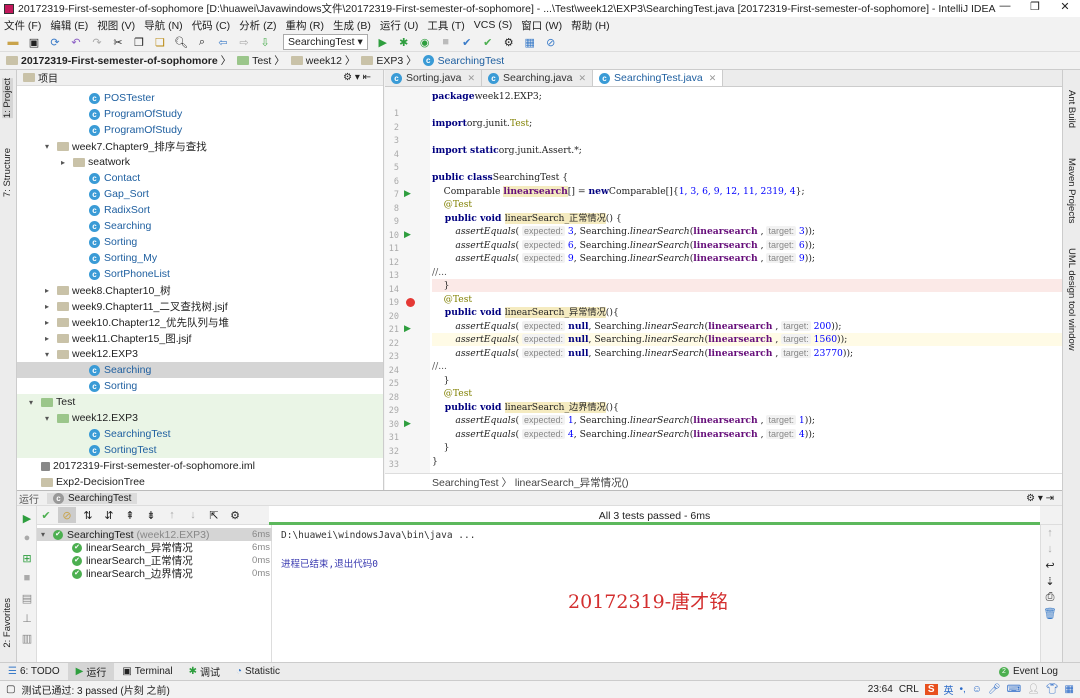  What do you see at coordinates (747, 218) in the screenshot?
I see `code-line: public void linearSearch_正常情况() {` at bounding box center [747, 218].